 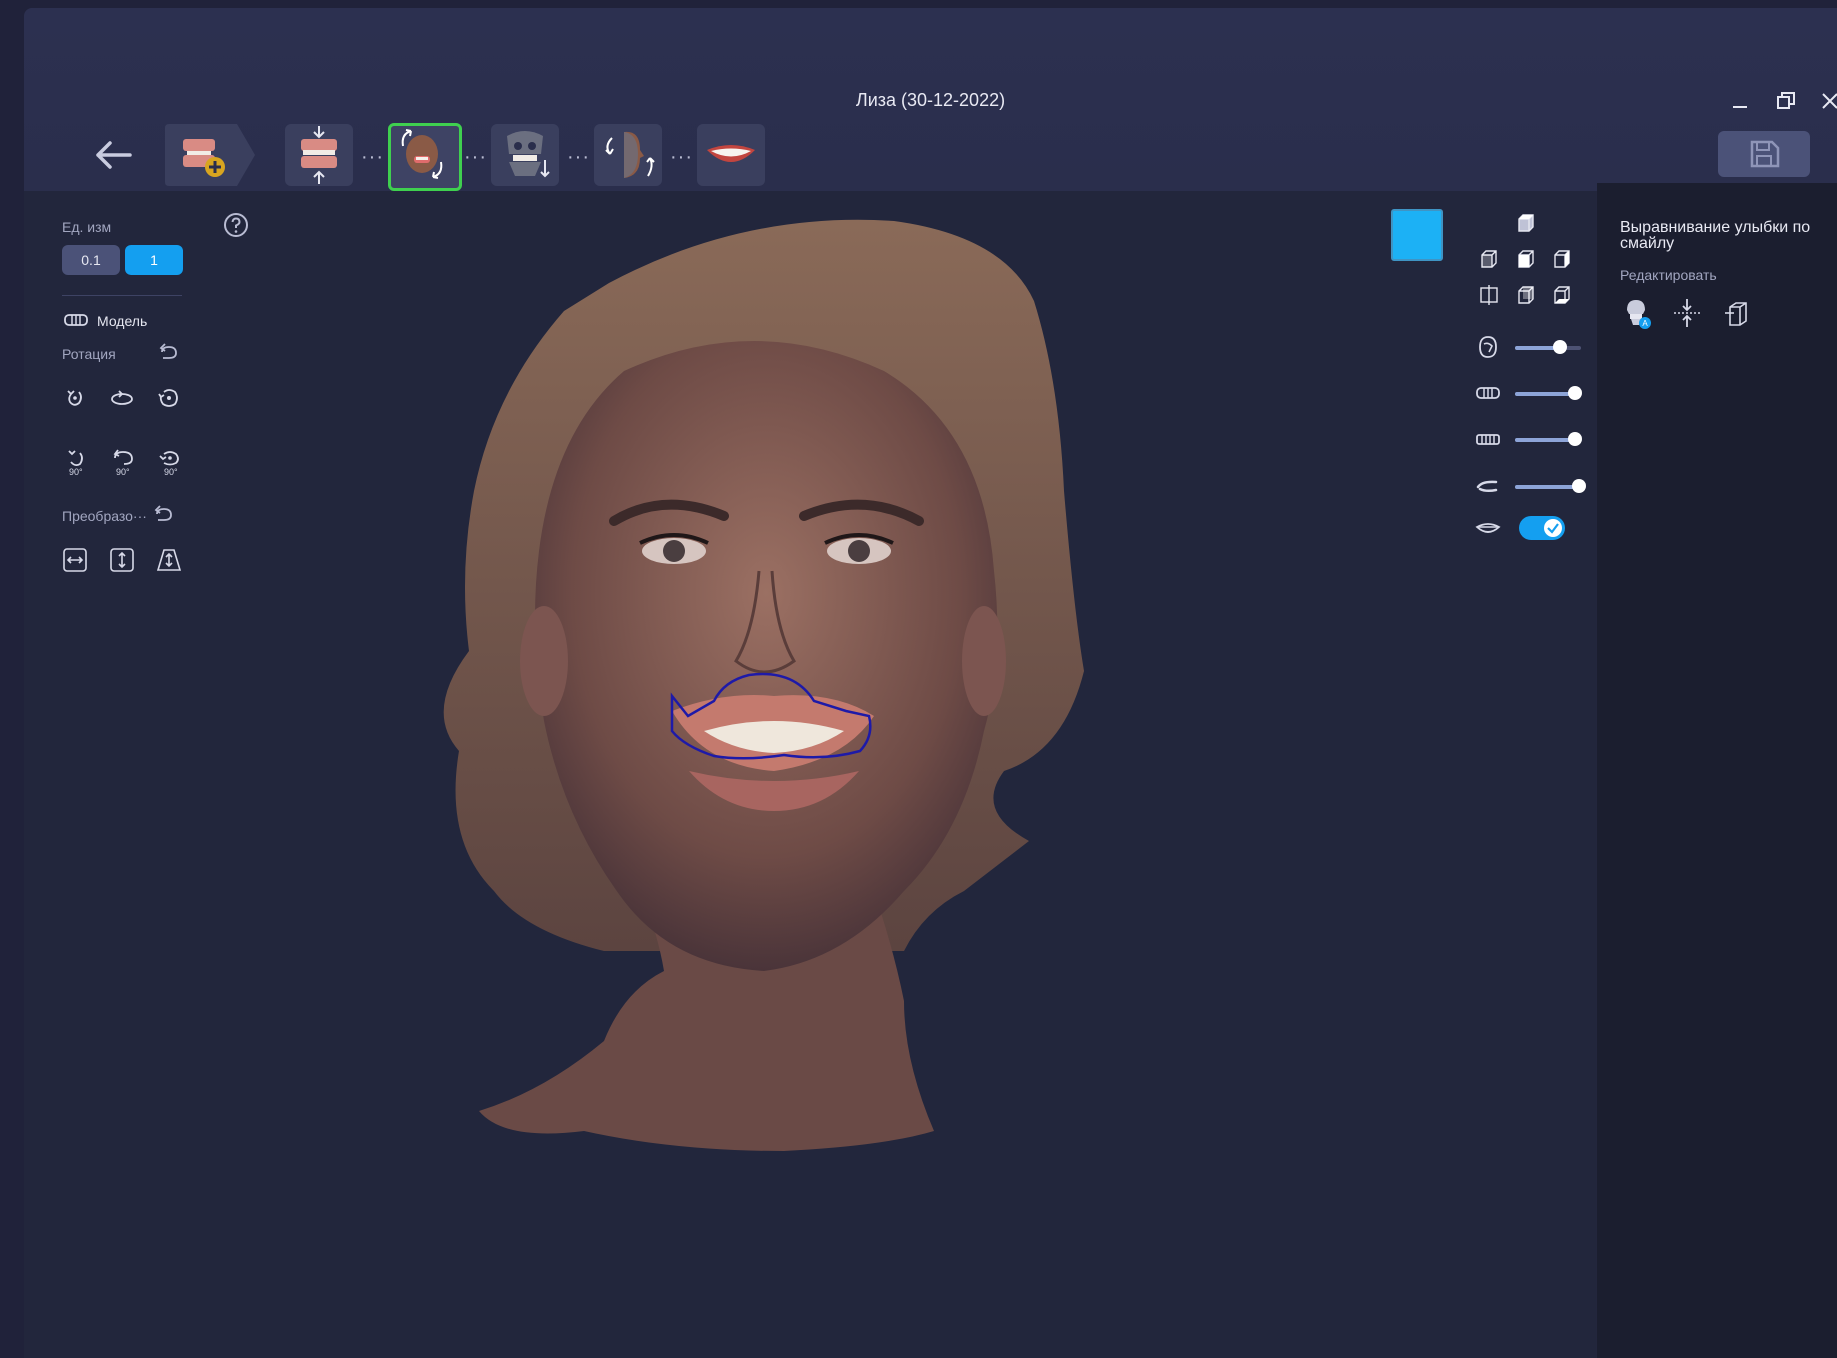 What do you see at coordinates (422, 154) in the screenshot?
I see `smile-alignment-icon` at bounding box center [422, 154].